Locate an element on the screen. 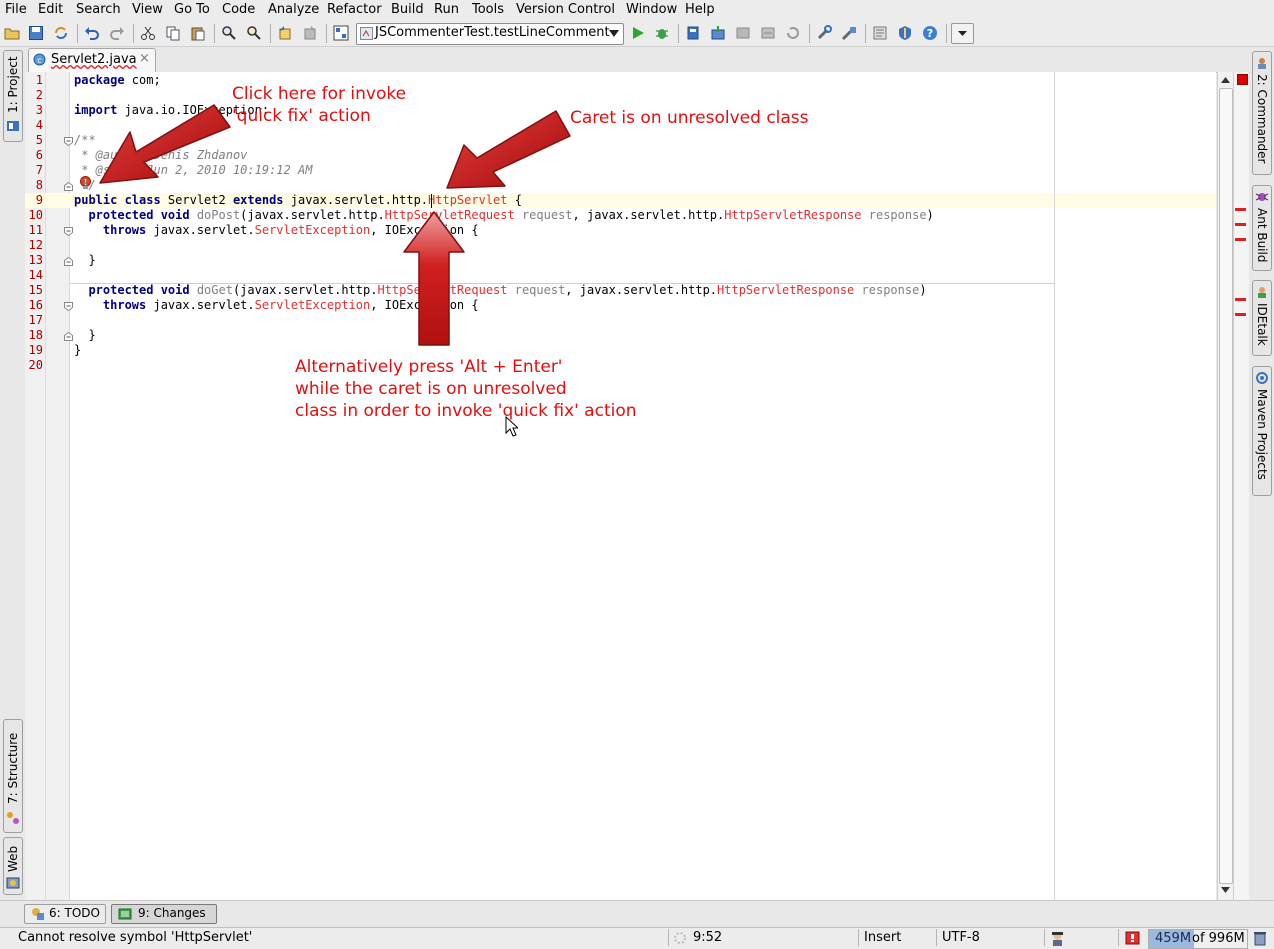 This screenshot has width=1274, height=949. project-tool-tab: 1: Project is located at coordinates (13, 96).